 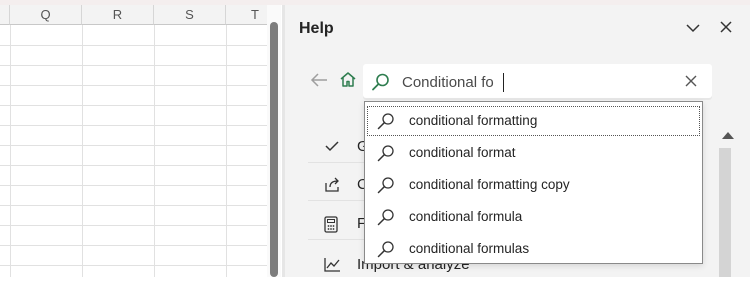 I want to click on checkmark-icon, so click(x=332, y=148).